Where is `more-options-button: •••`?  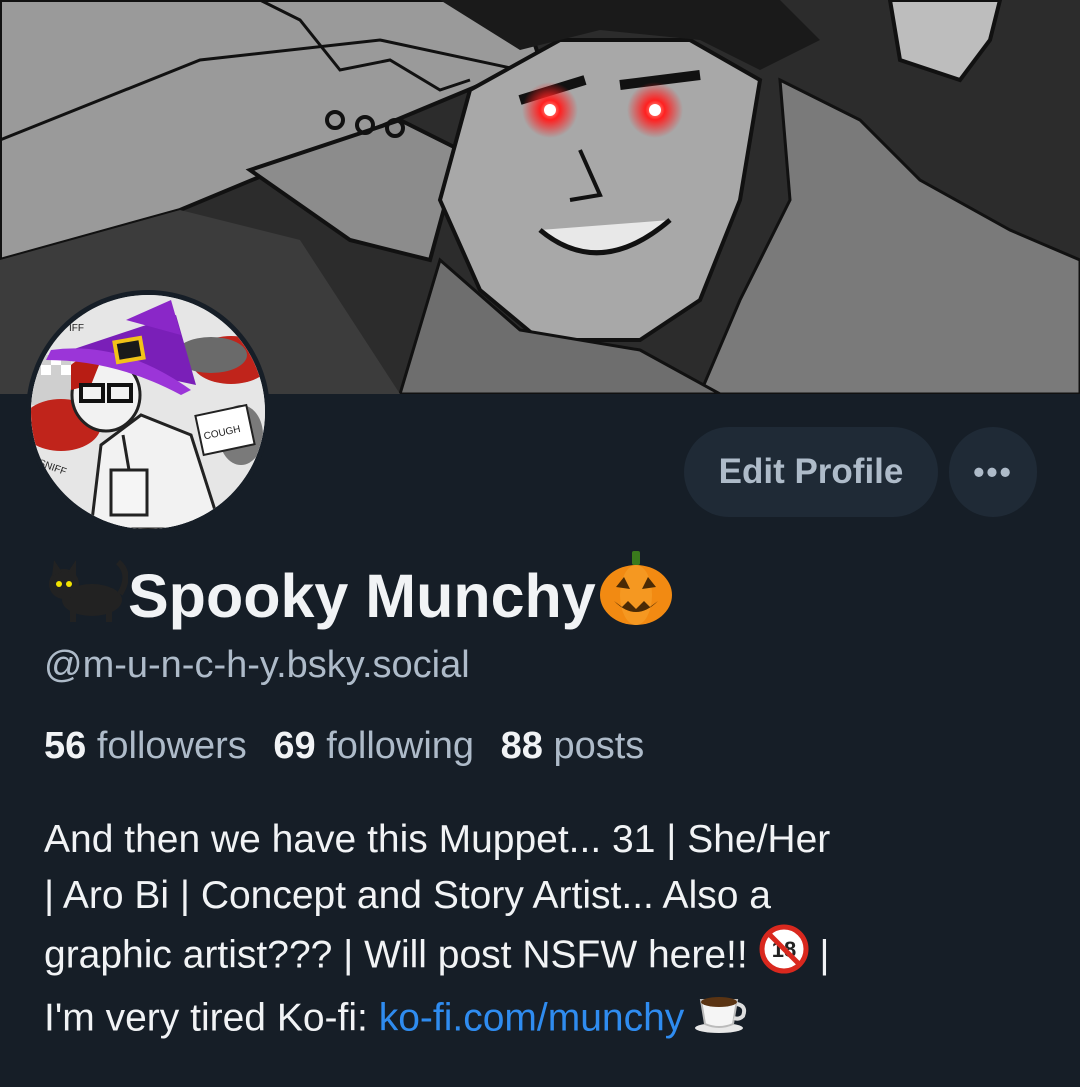
more-options-button: ••• is located at coordinates (993, 472).